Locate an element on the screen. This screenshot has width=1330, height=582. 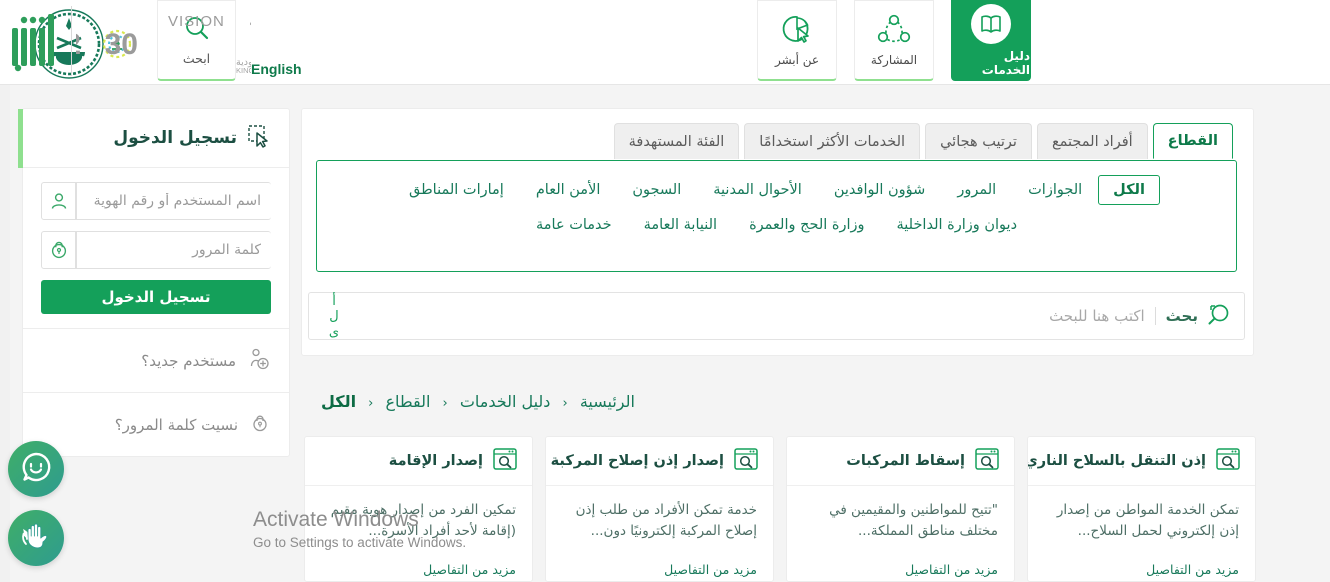
lock-icon is located at coordinates (260, 425).